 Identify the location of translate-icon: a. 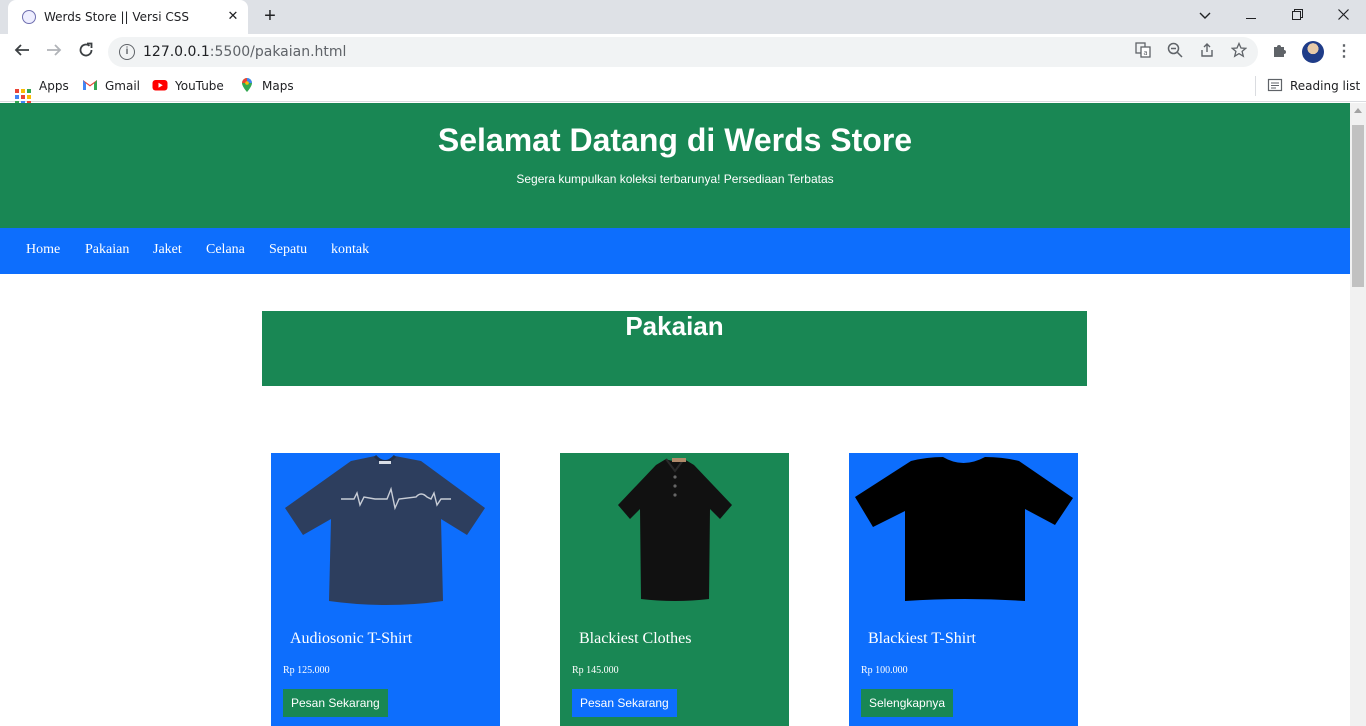
(1143, 52).